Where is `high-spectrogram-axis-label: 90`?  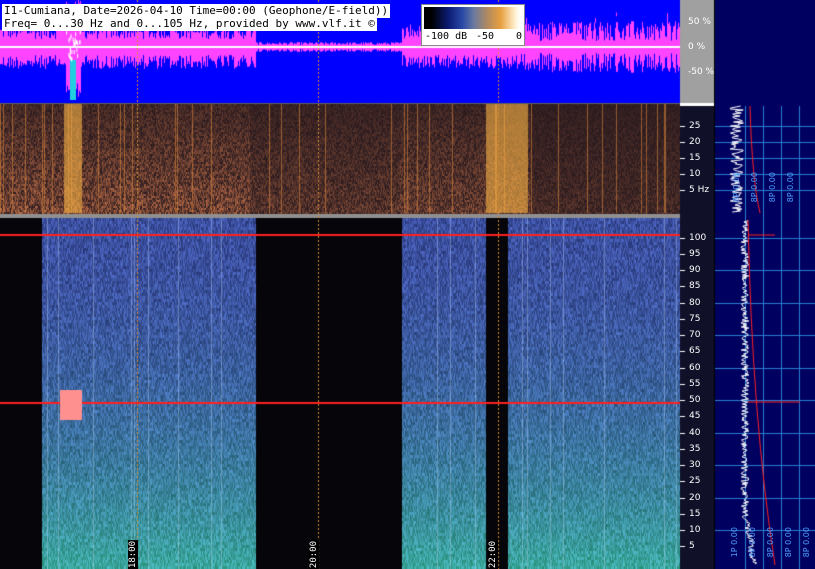 high-spectrogram-axis-label: 90 is located at coordinates (695, 270).